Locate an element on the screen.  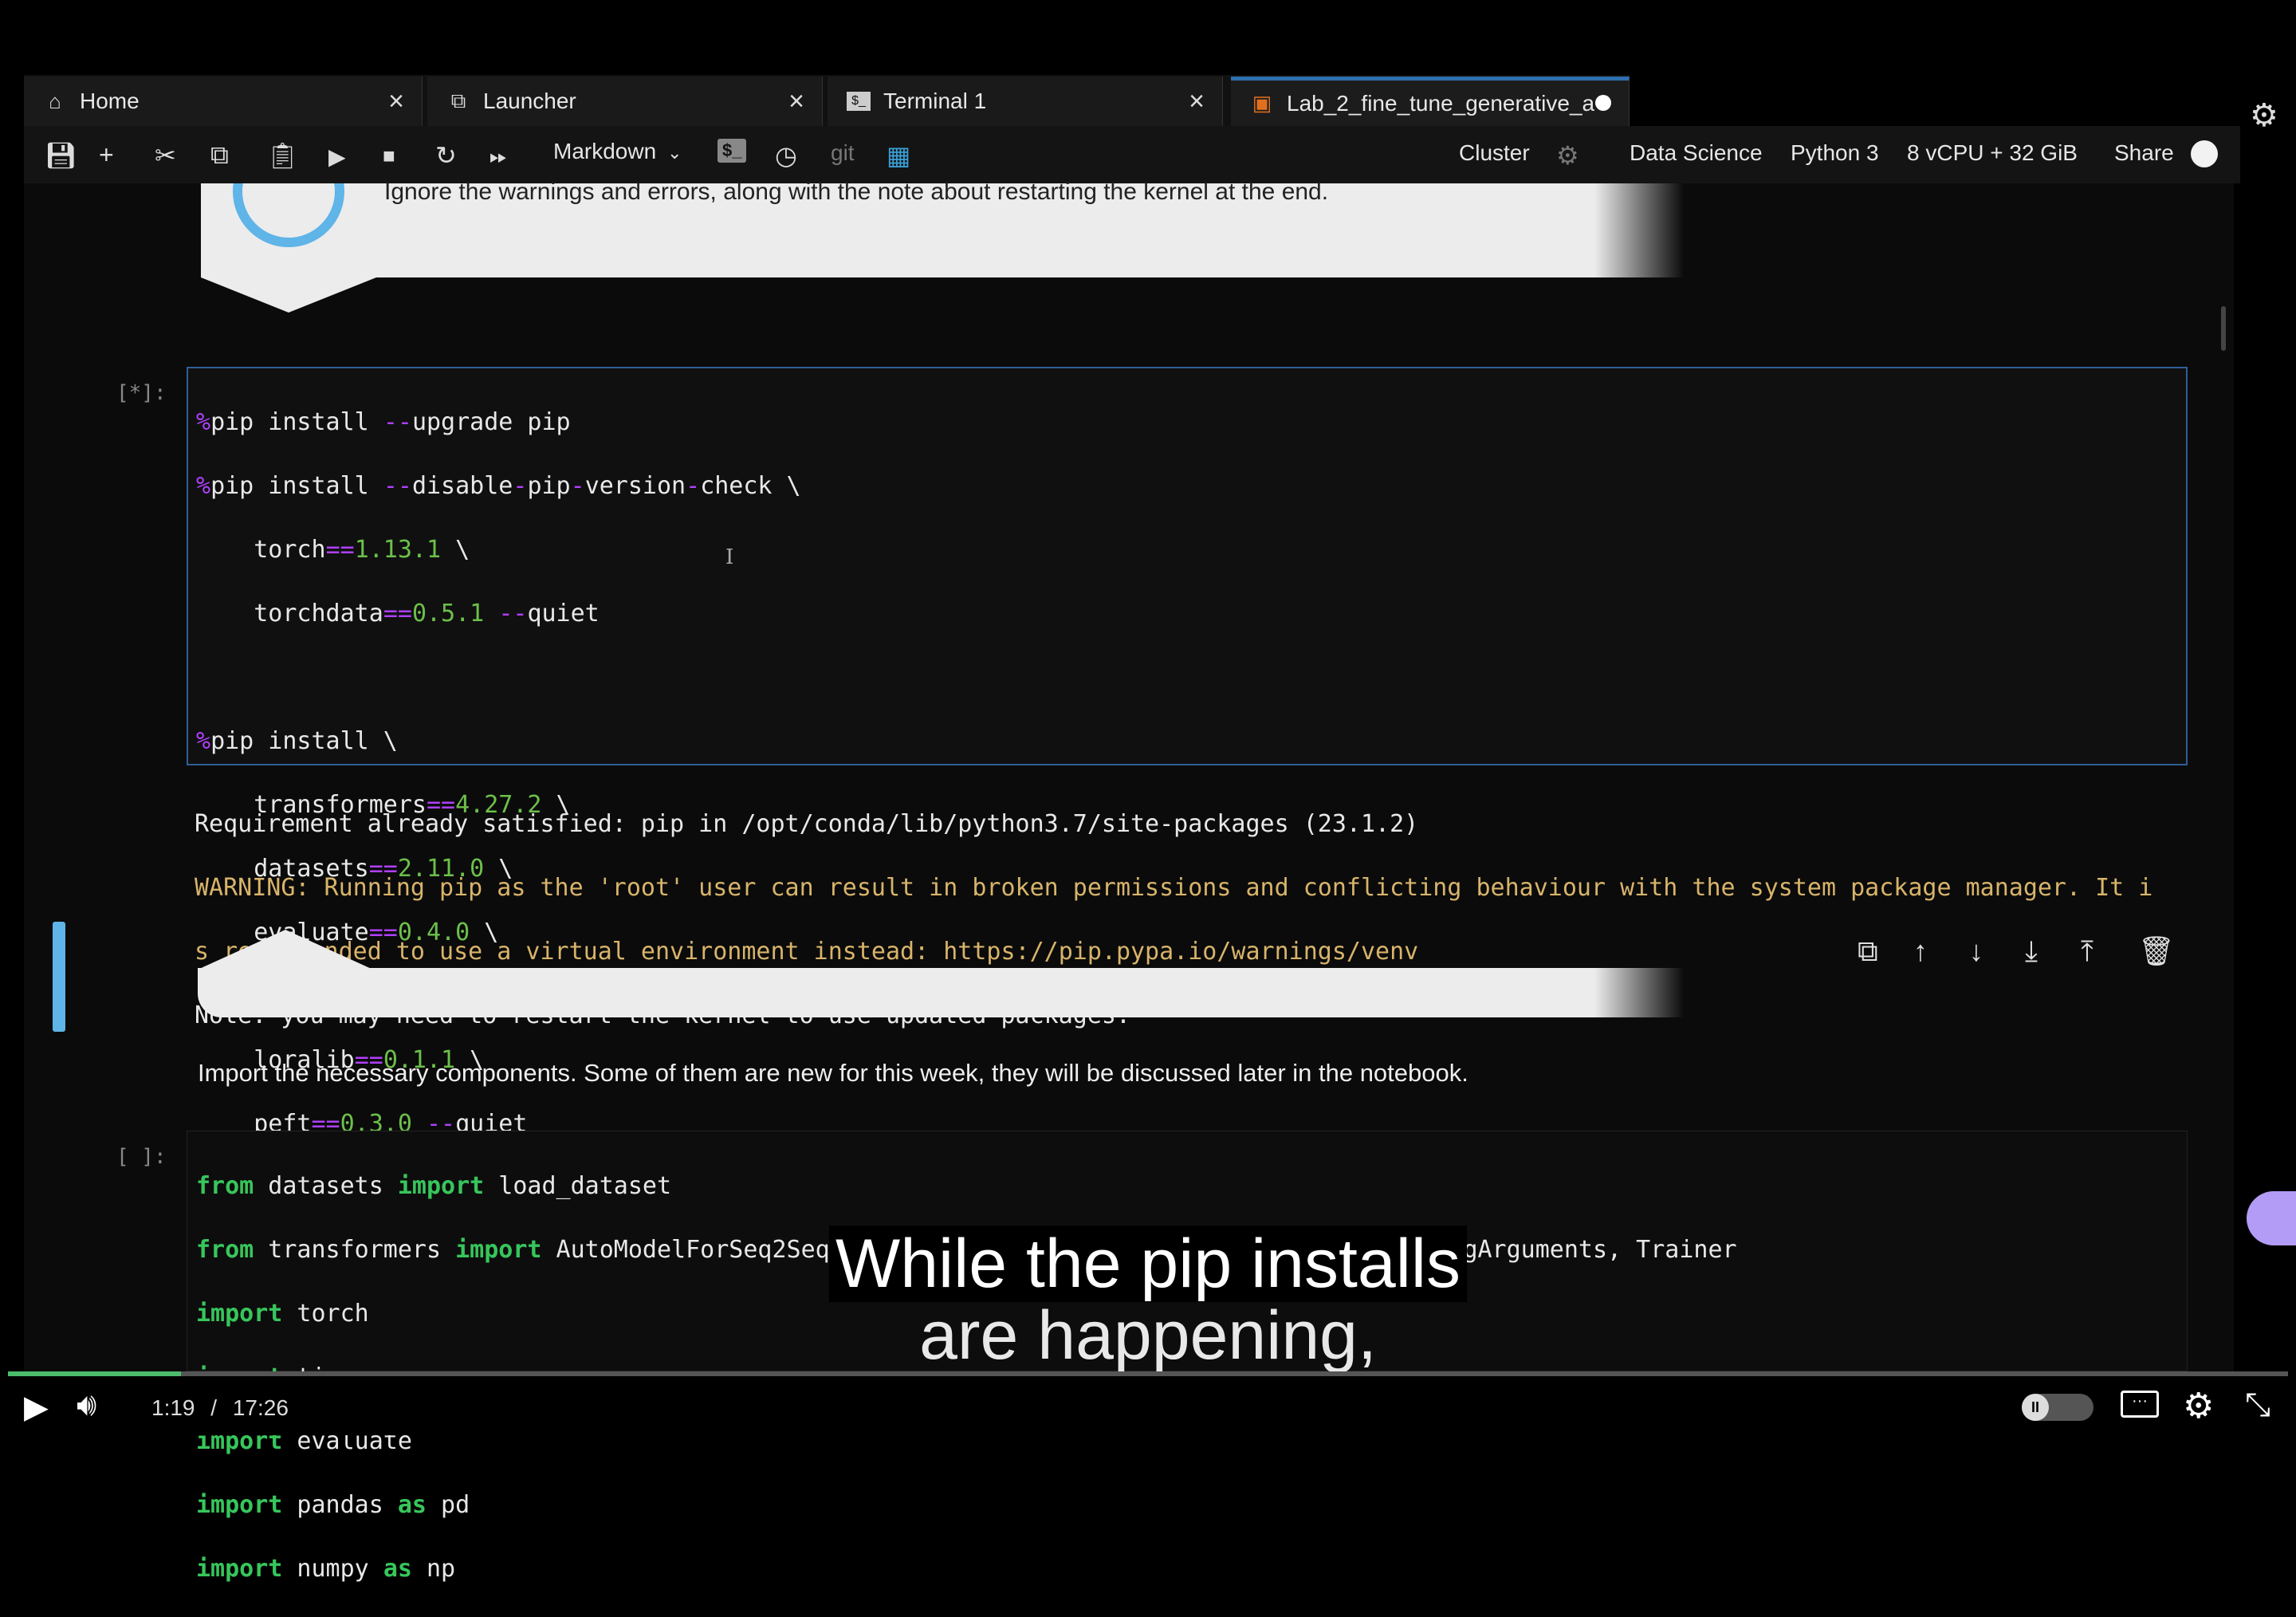
run-icon: ▶ is located at coordinates (337, 157).